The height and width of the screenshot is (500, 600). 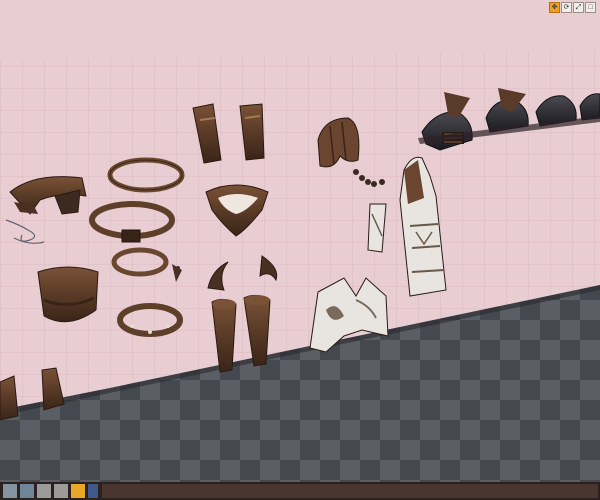 I want to click on transform-toolbar: ✥ ⟳ ⤢ □, so click(x=572, y=7).